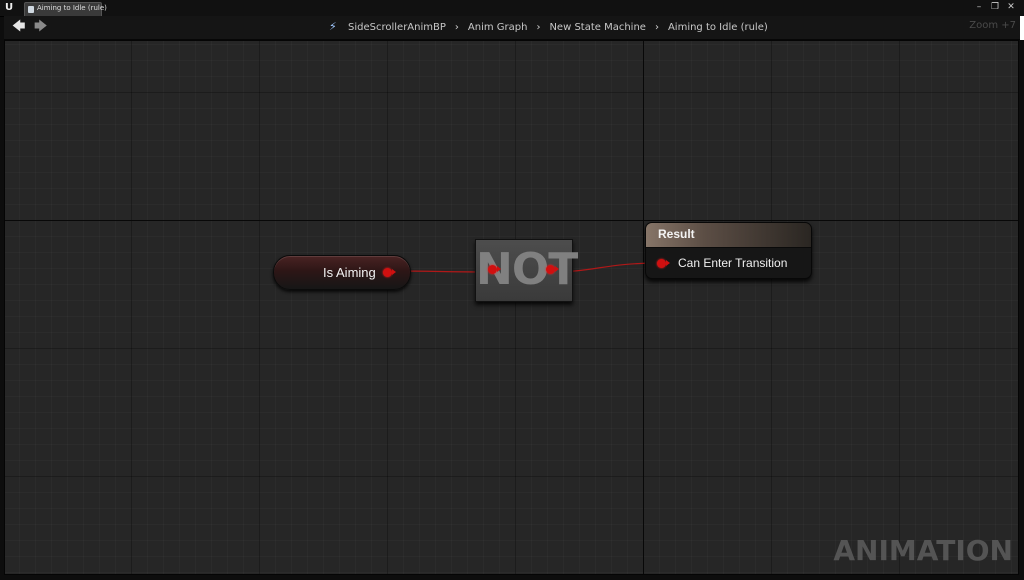 The width and height of the screenshot is (1024, 580). I want to click on variable-node-is-aiming: Is Aiming, so click(342, 272).